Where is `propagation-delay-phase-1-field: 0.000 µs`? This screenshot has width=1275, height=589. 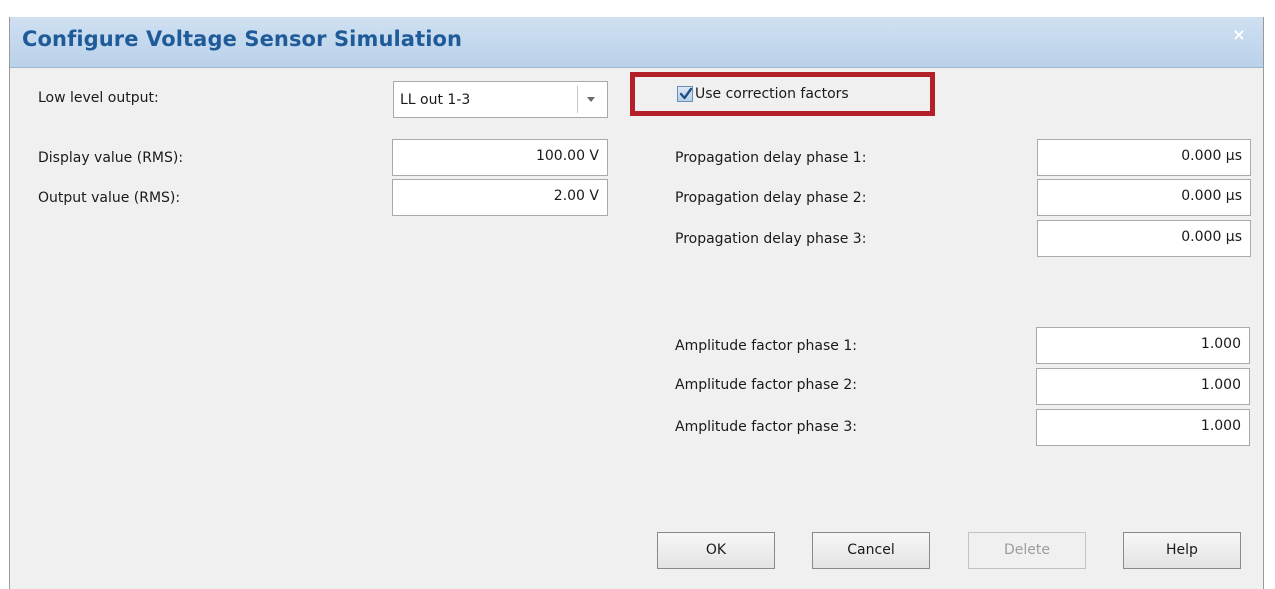 propagation-delay-phase-1-field: 0.000 µs is located at coordinates (1144, 157).